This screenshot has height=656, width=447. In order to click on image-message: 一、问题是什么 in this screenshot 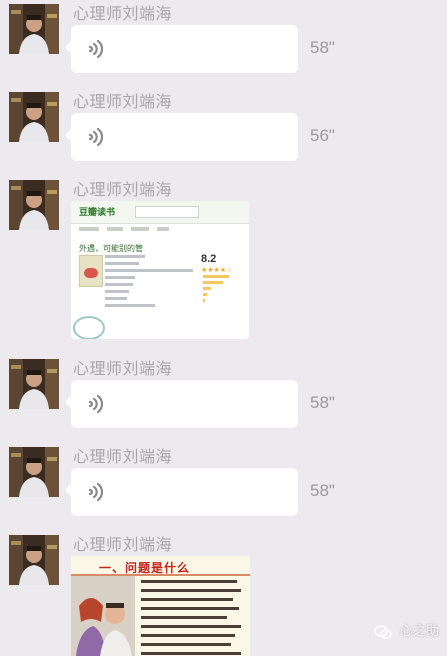, I will do `click(160, 606)`.